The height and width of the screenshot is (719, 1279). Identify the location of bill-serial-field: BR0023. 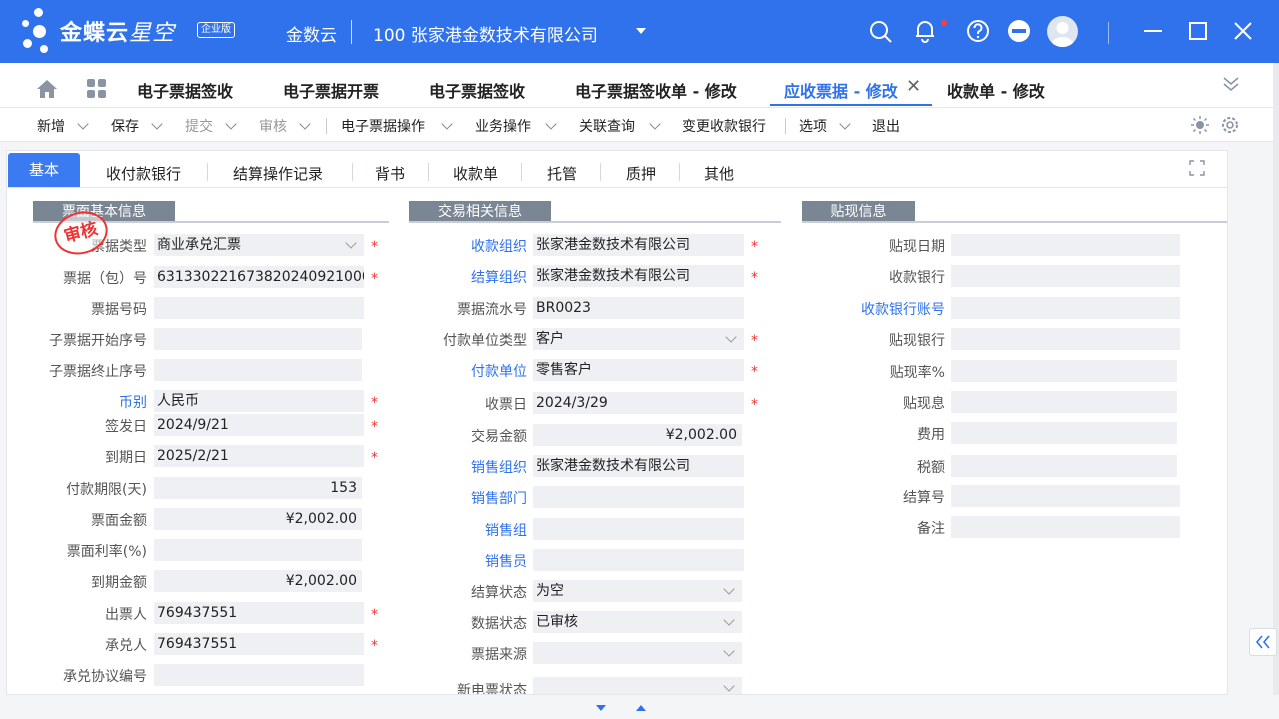
(638, 308).